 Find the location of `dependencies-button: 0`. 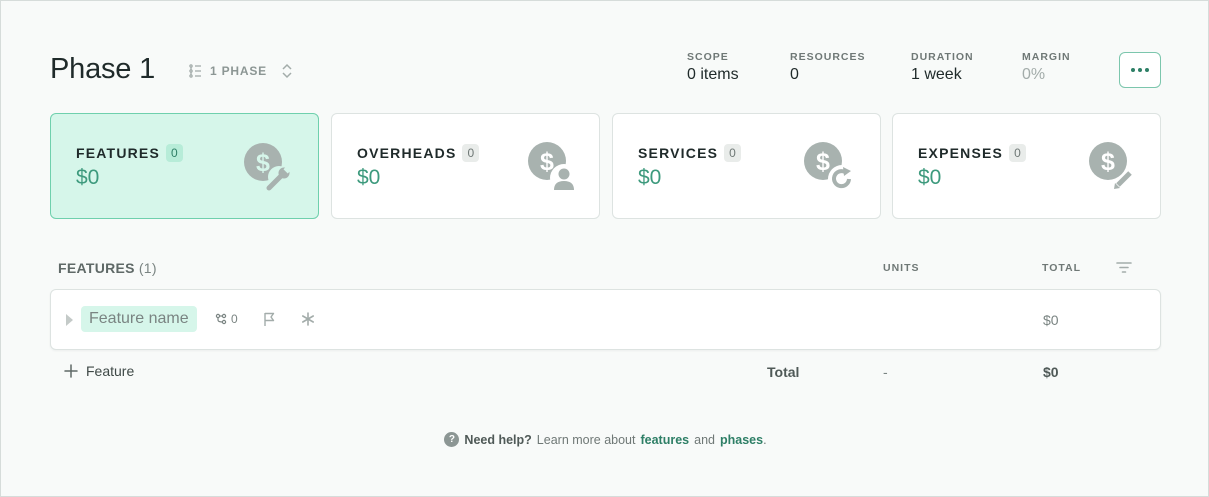

dependencies-button: 0 is located at coordinates (226, 319).